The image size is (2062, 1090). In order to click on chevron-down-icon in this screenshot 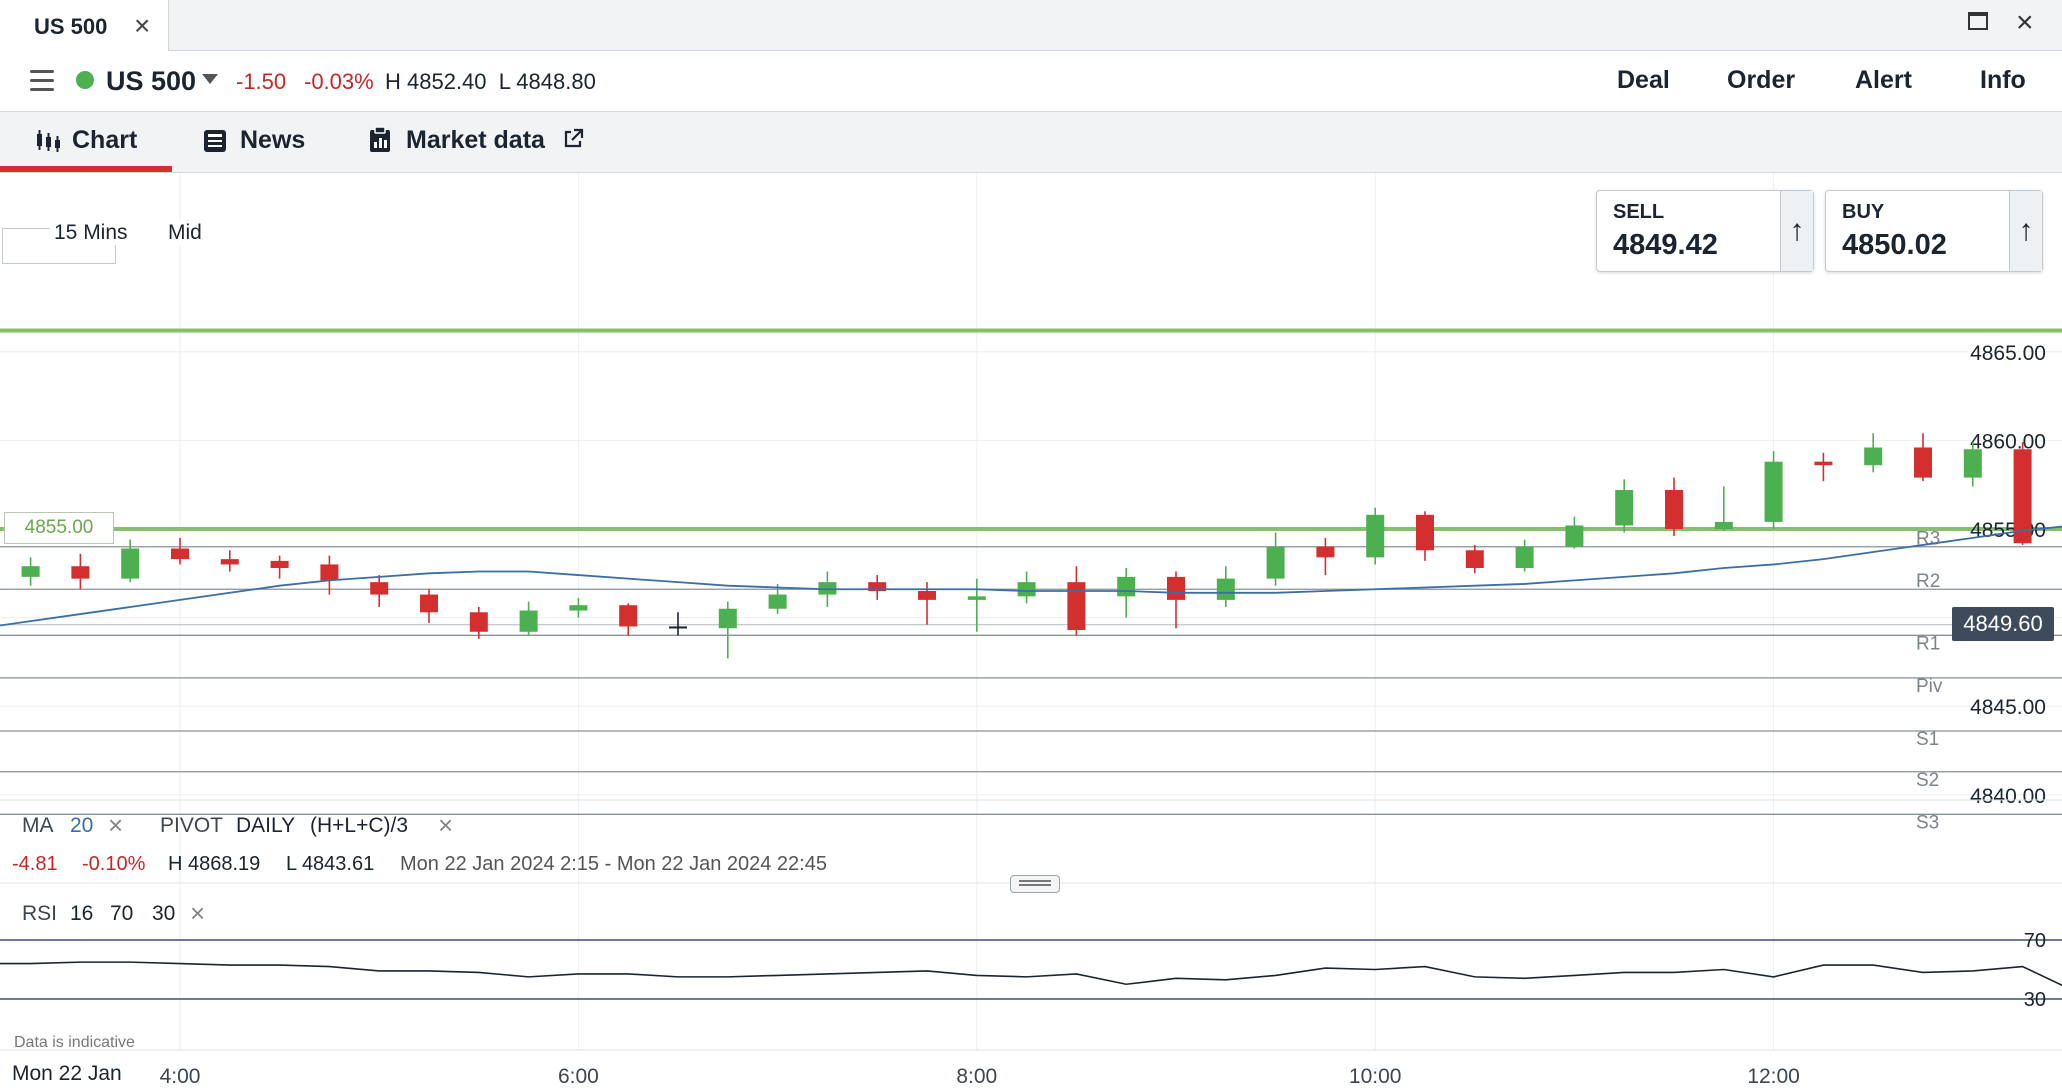, I will do `click(210, 79)`.